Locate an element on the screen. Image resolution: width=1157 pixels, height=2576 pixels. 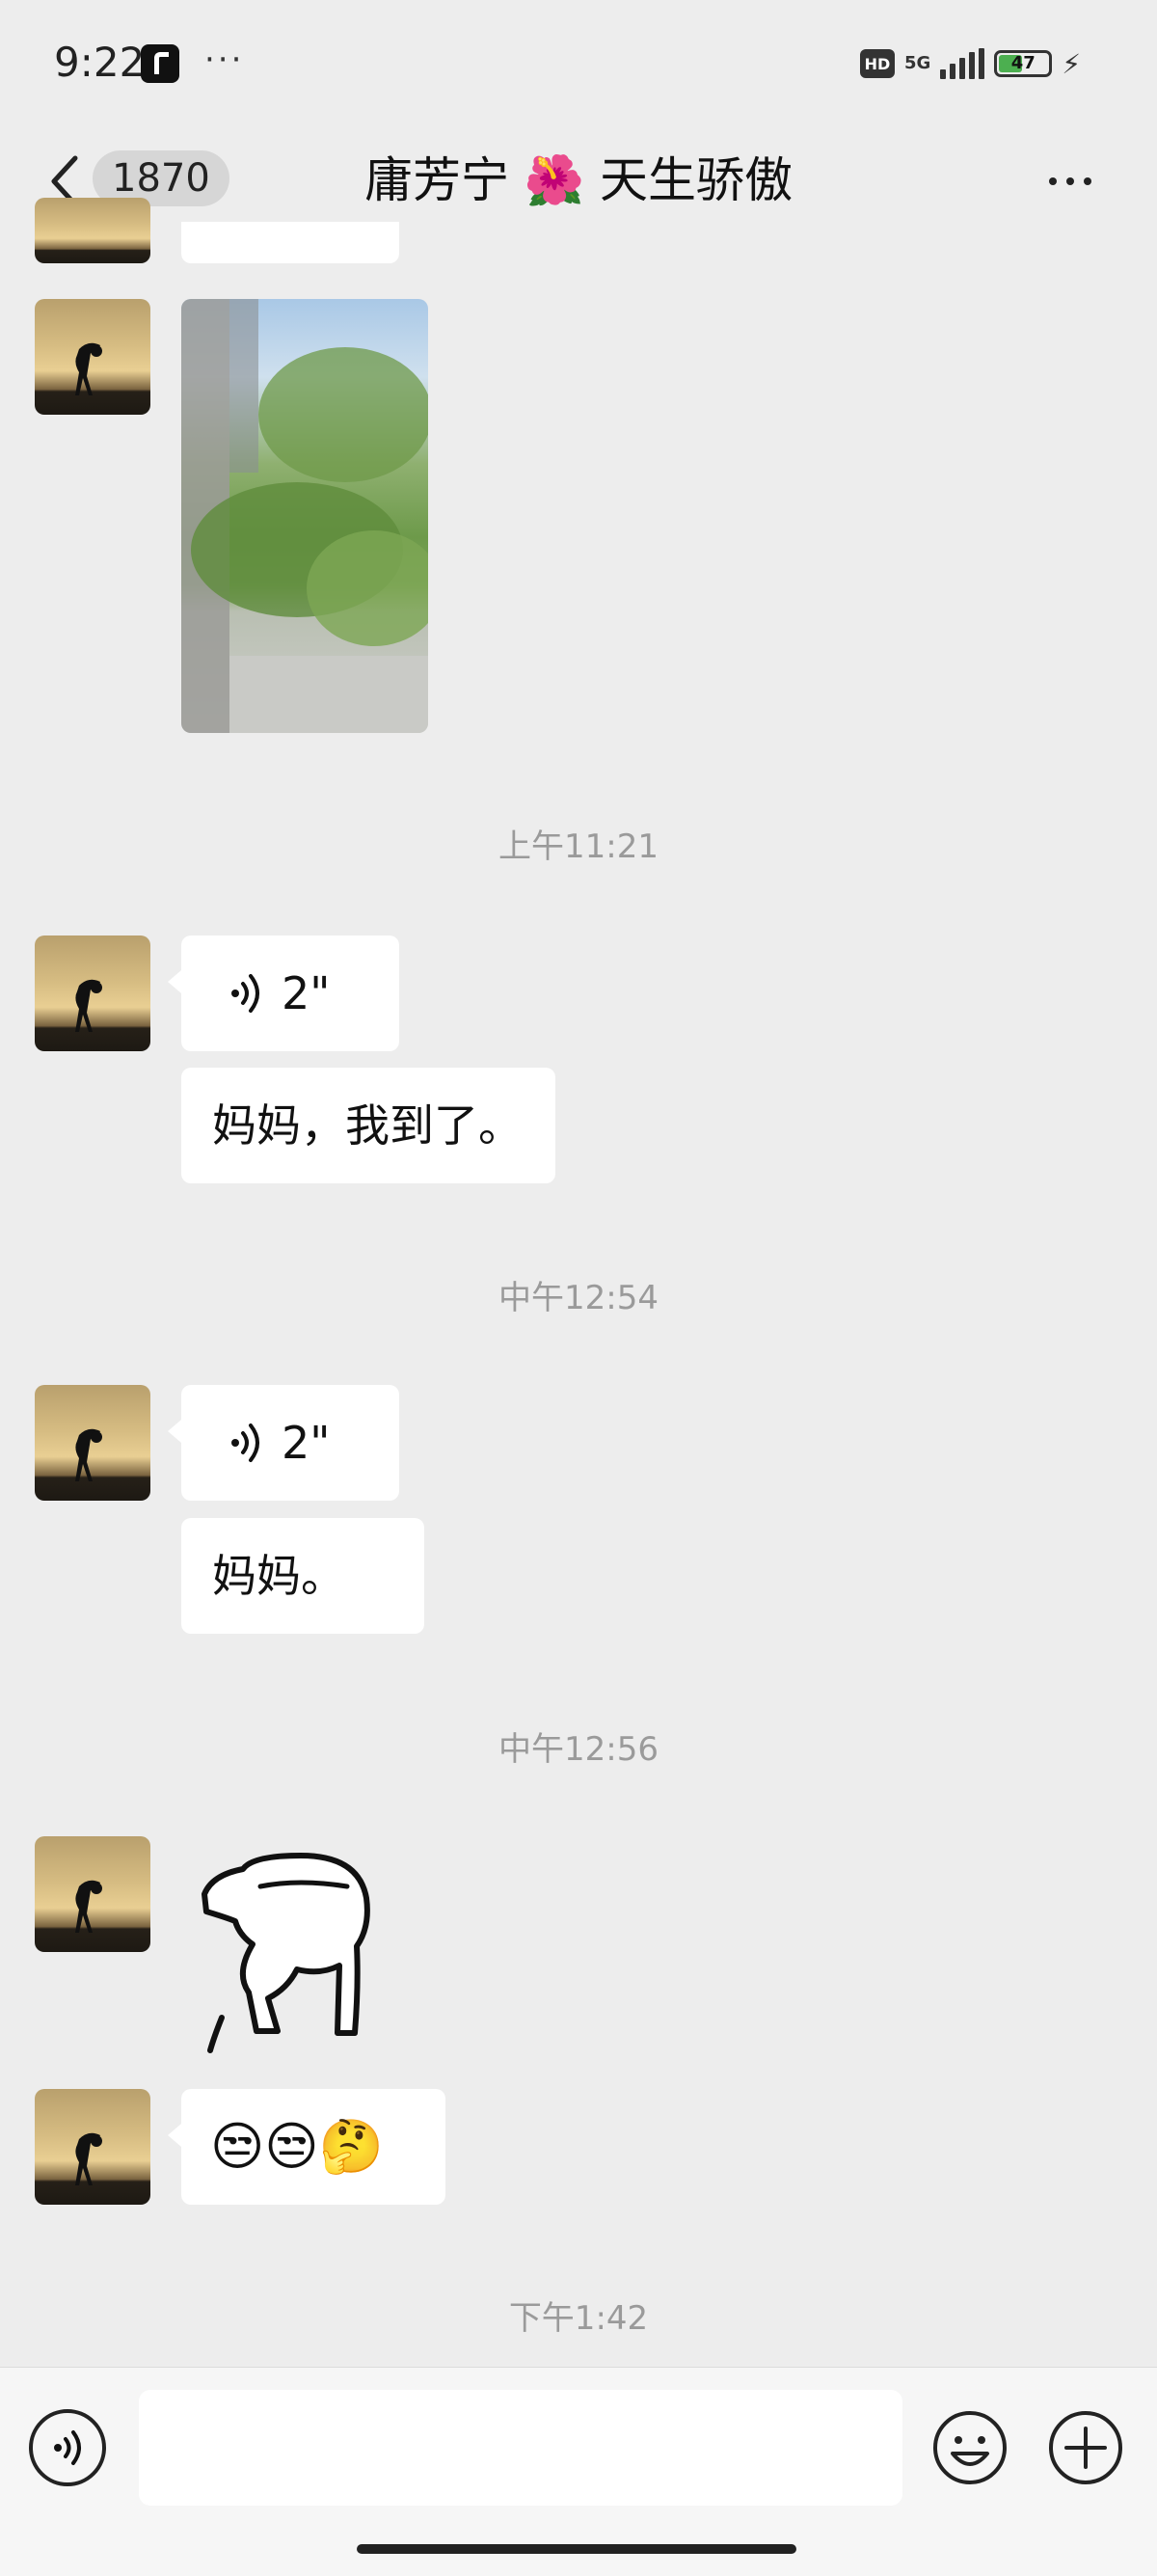
cartoon-sticker-image is located at coordinates (286, 1953).